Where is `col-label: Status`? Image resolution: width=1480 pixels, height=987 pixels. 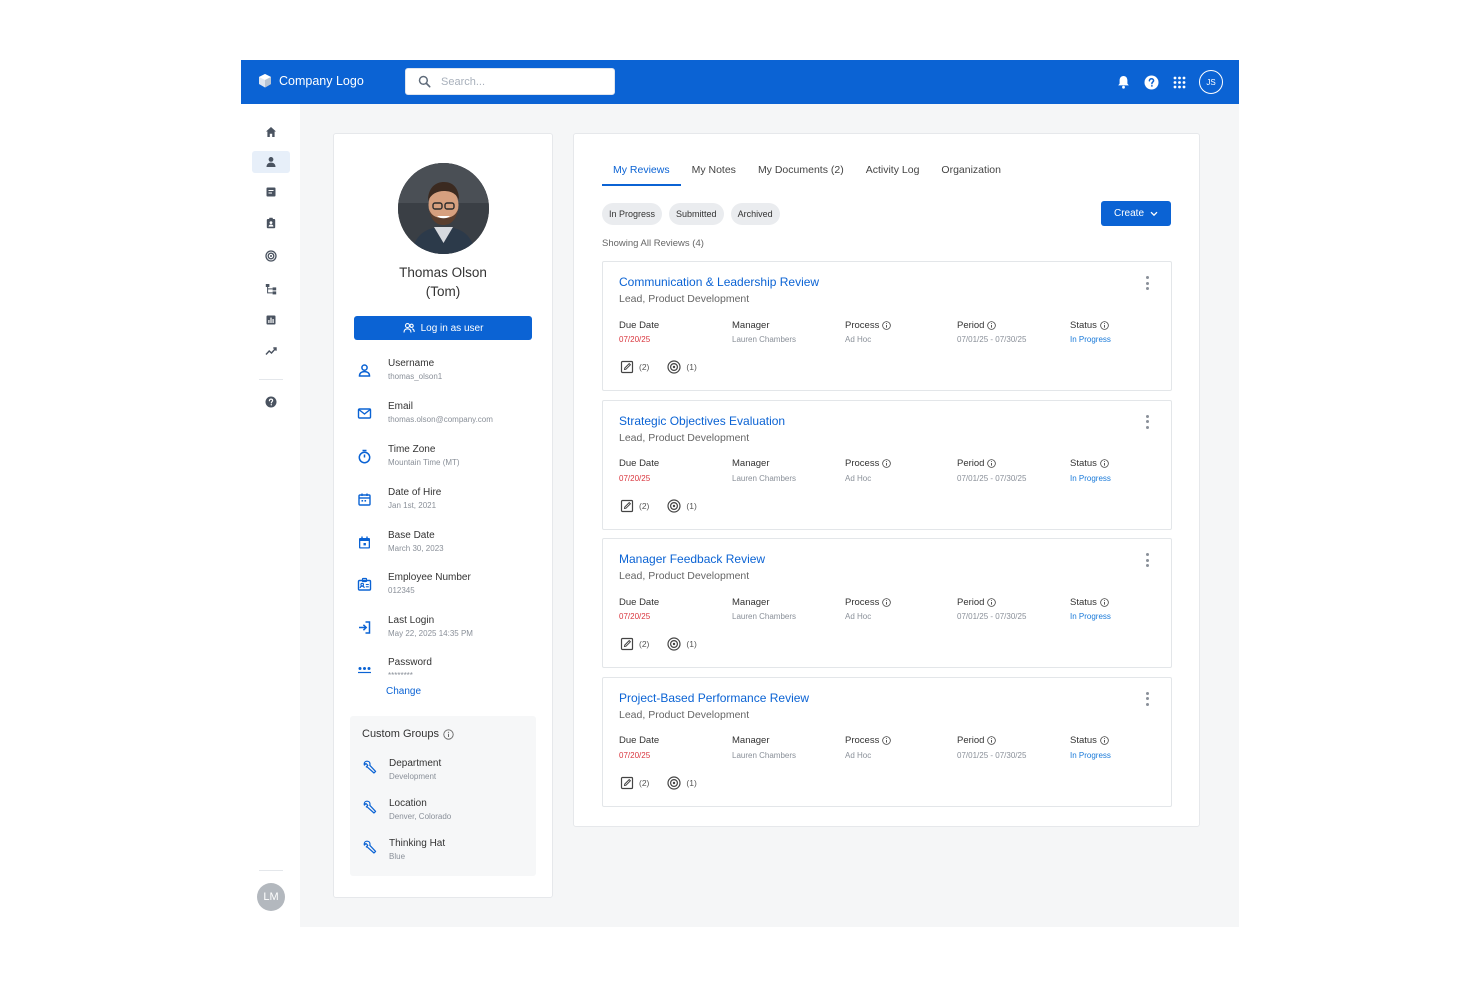 col-label: Status is located at coordinates (1090, 325).